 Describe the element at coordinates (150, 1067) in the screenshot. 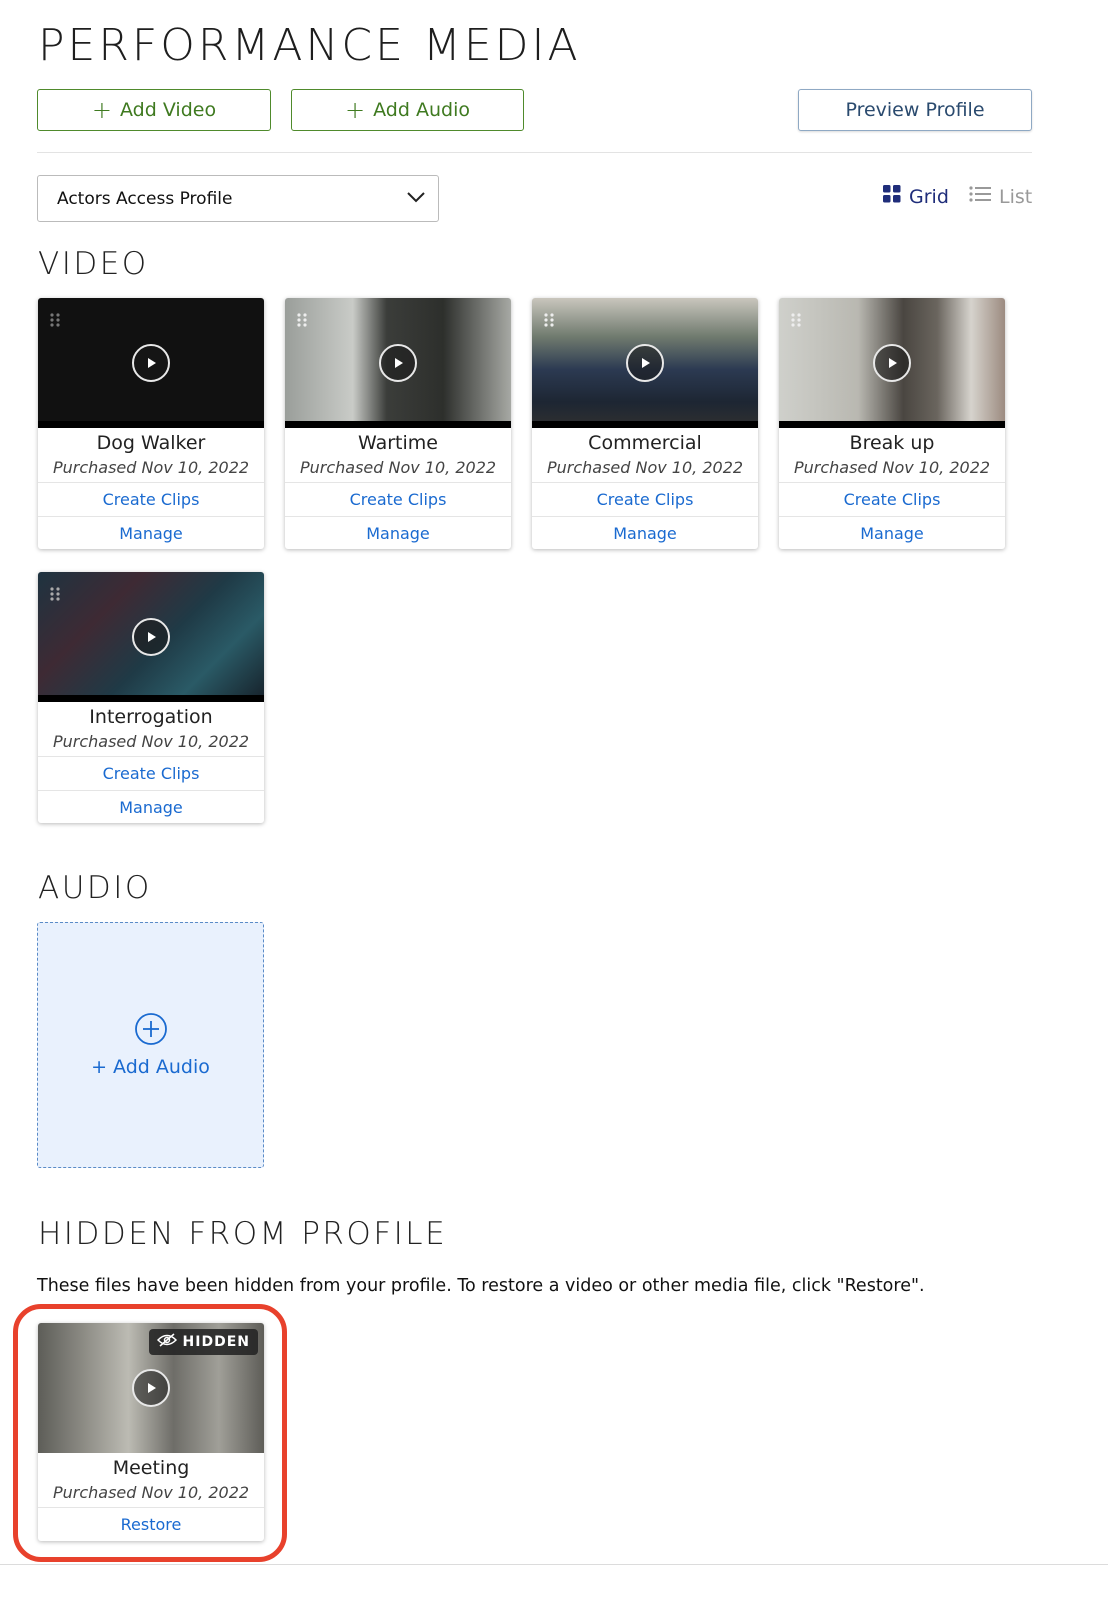

I see `add-audio-tile-label: + Add Audio` at that location.